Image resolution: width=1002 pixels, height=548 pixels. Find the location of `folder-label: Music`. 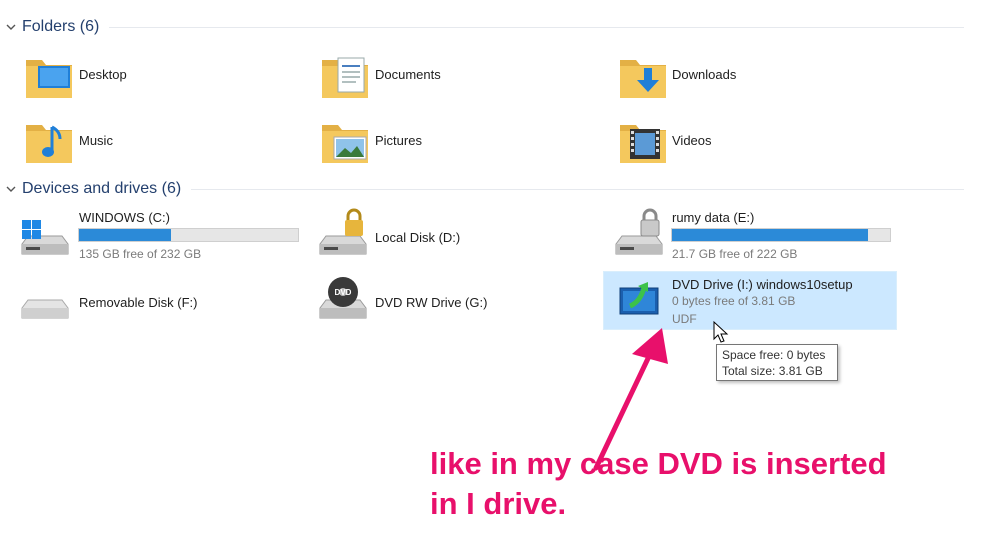

folder-label: Music is located at coordinates (96, 140).